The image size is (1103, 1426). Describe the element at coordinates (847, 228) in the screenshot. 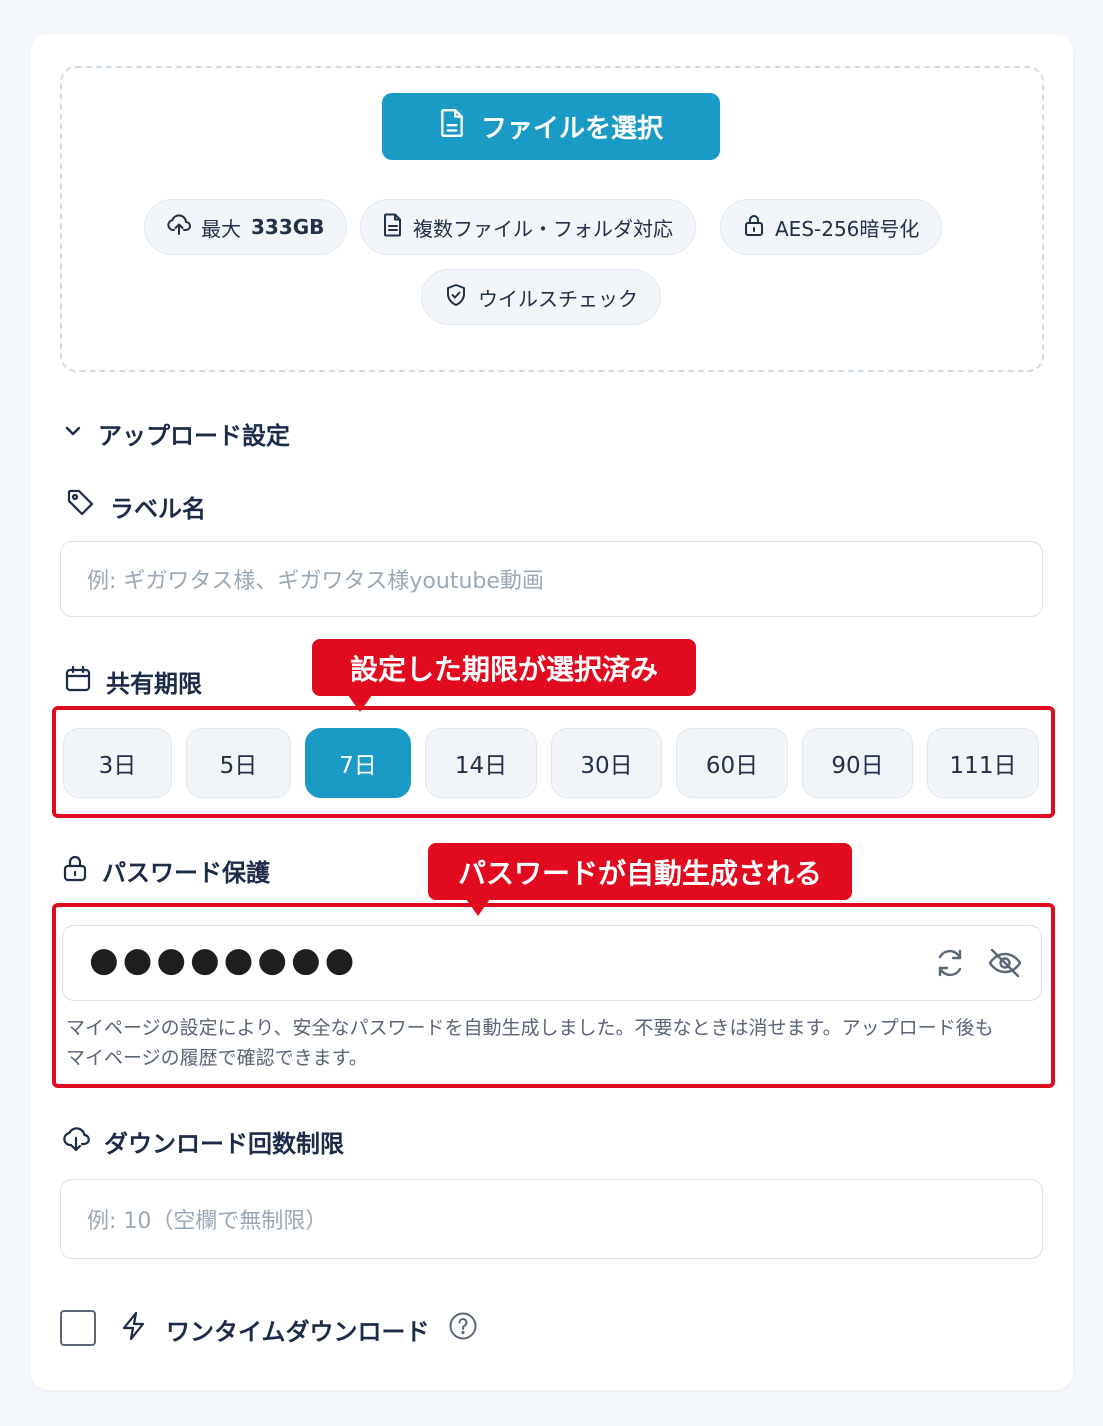

I see `encryption-label: AES-256暗号化` at that location.